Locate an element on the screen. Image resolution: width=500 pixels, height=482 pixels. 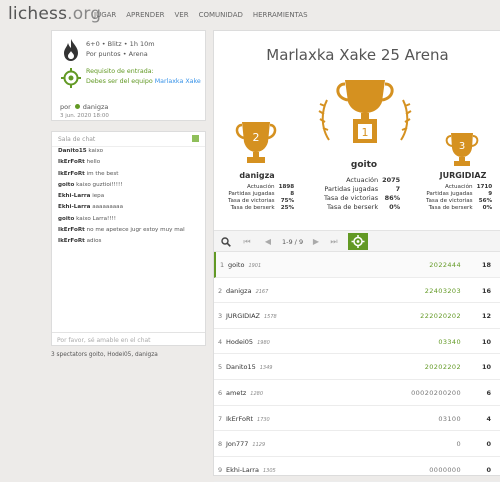
rank: 6 is located at coordinates (220, 392).